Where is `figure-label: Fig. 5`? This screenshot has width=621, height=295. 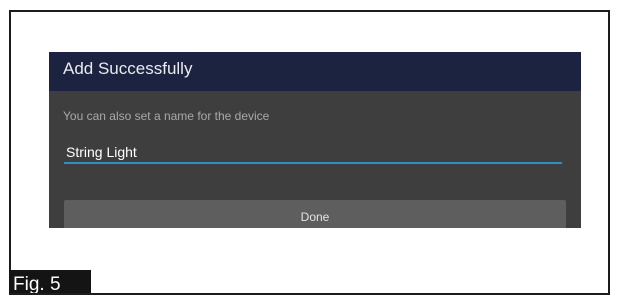
figure-label: Fig. 5 is located at coordinates (50, 281).